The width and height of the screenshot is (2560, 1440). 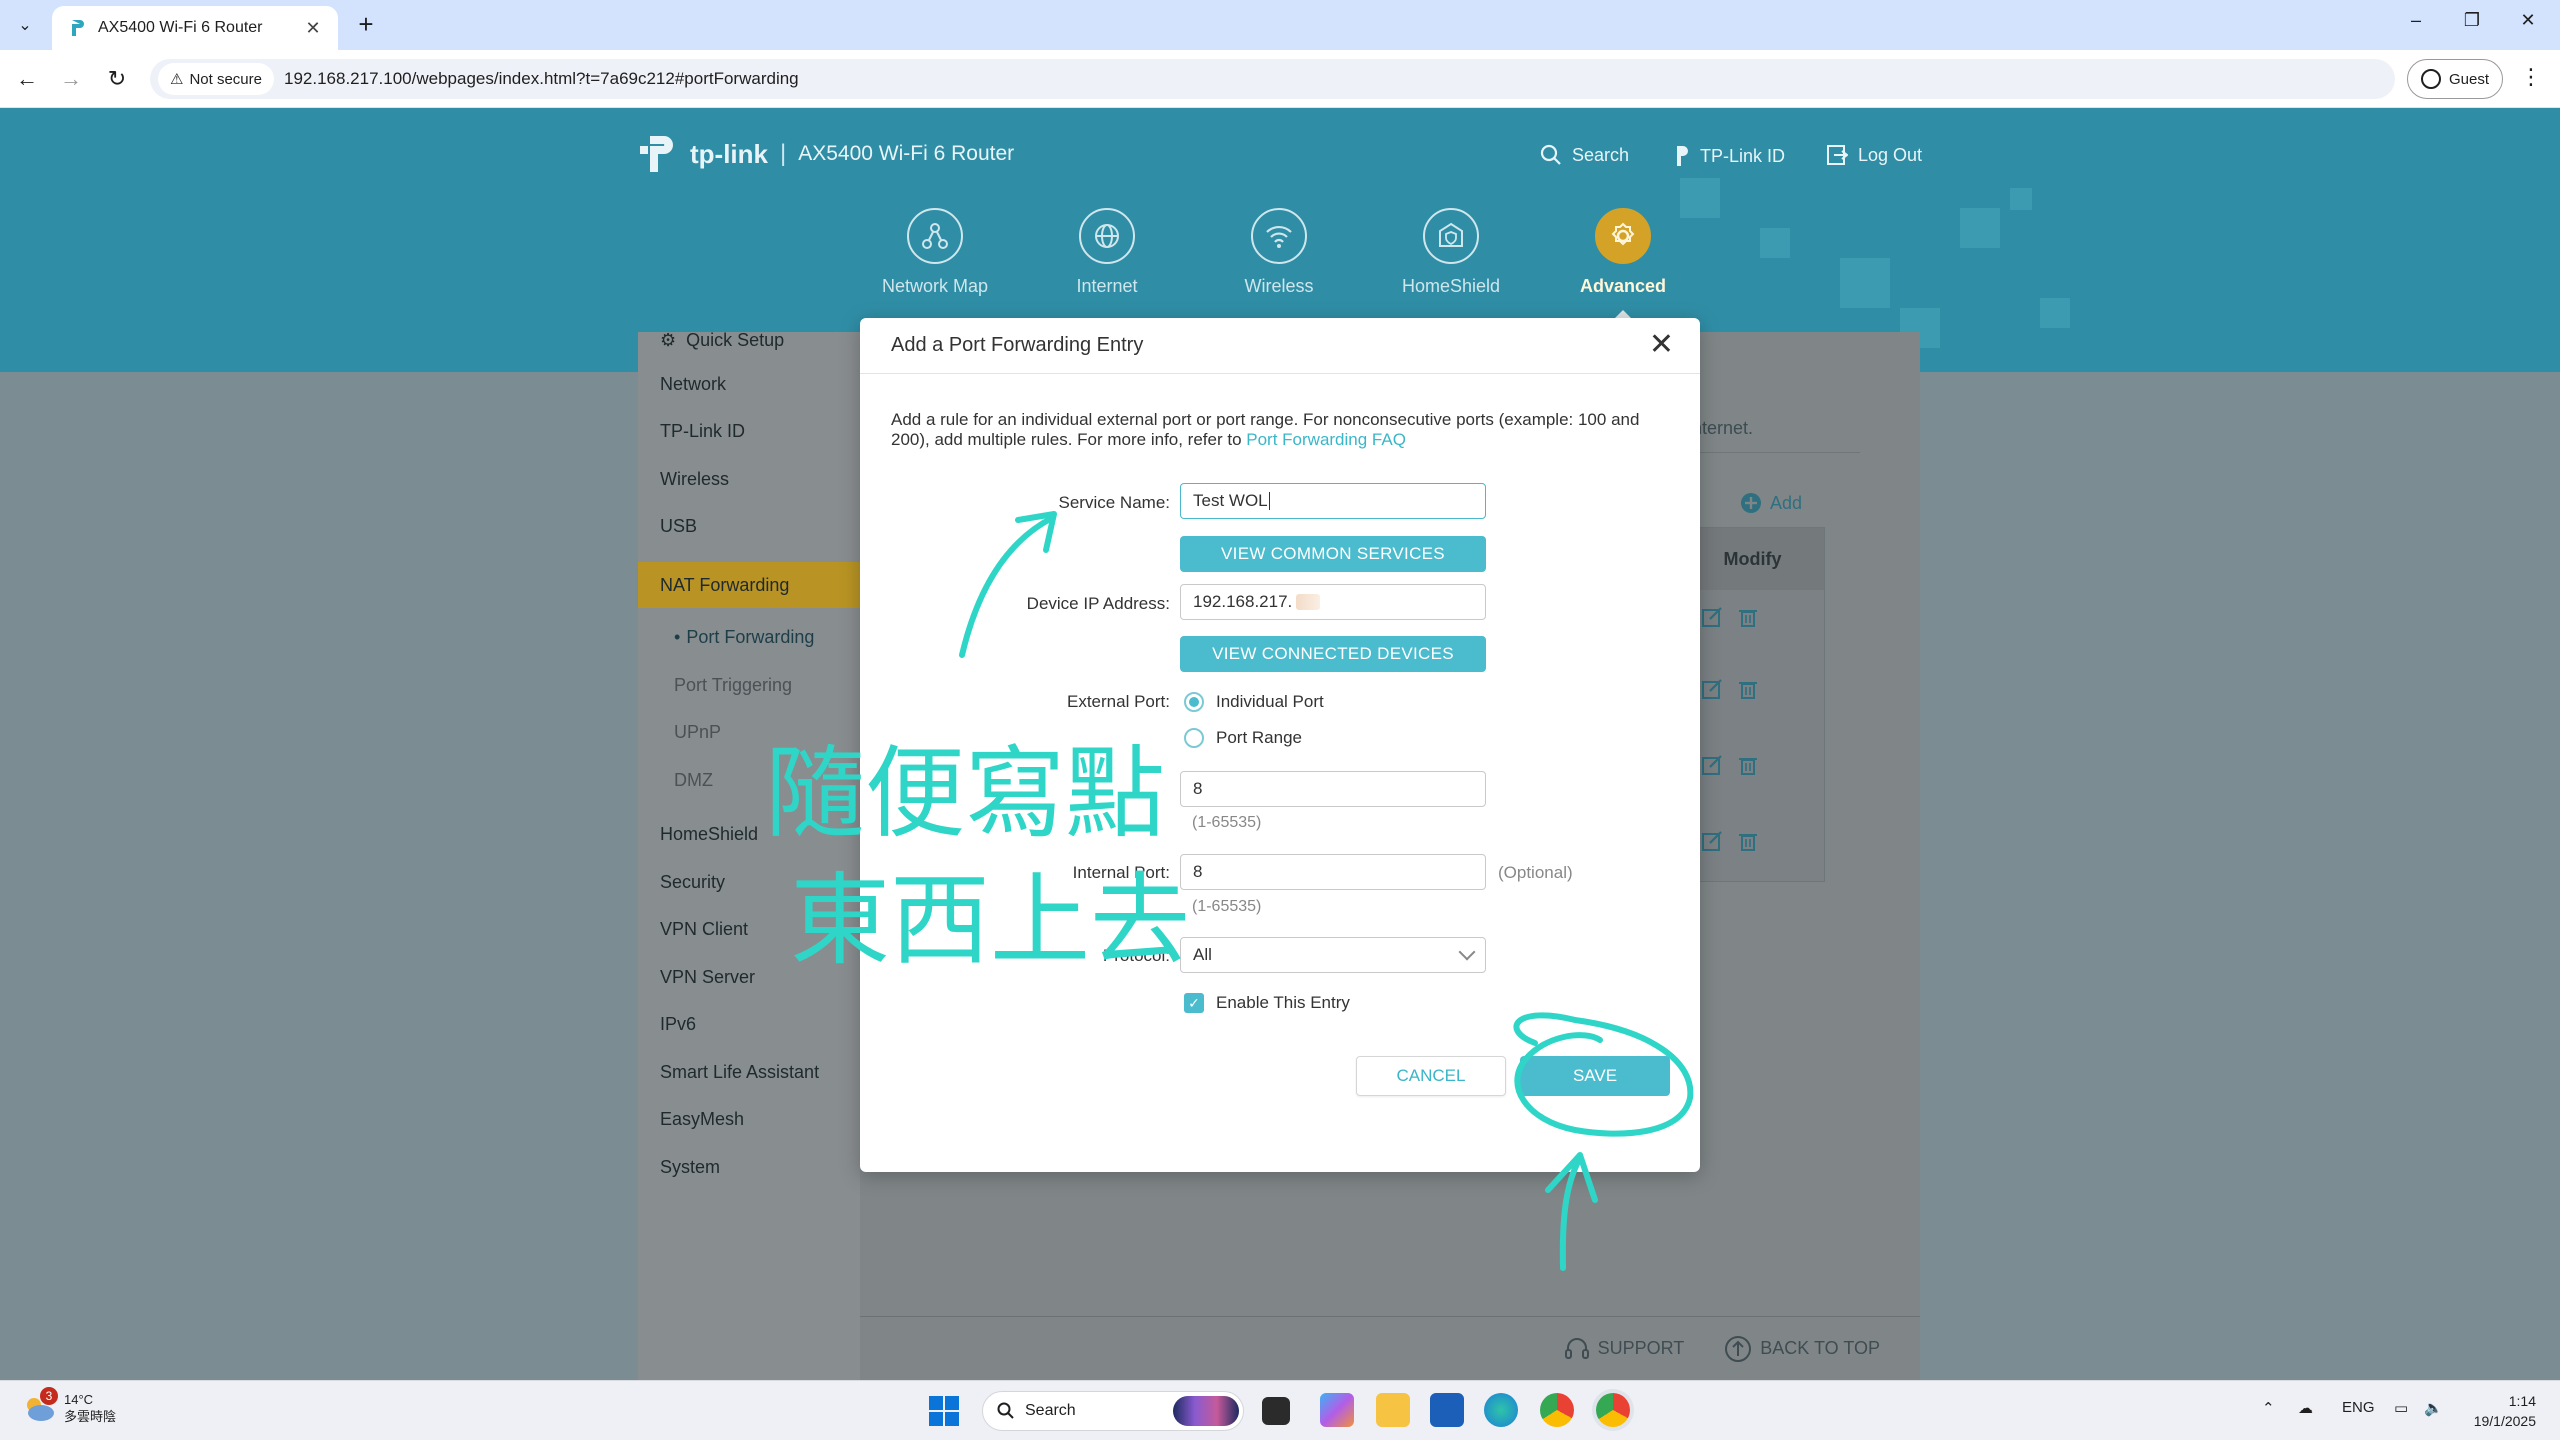 What do you see at coordinates (749, 340) in the screenshot?
I see `sidebar-item-quick-setup: ⚙ Quick Setup` at bounding box center [749, 340].